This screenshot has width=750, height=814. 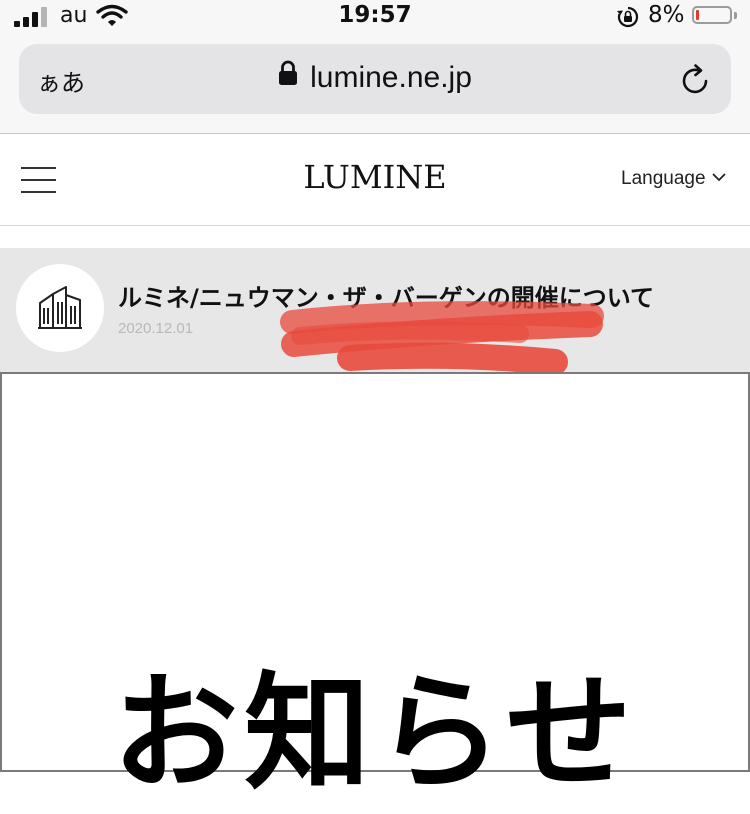 What do you see at coordinates (288, 75) in the screenshot?
I see `lock-icon` at bounding box center [288, 75].